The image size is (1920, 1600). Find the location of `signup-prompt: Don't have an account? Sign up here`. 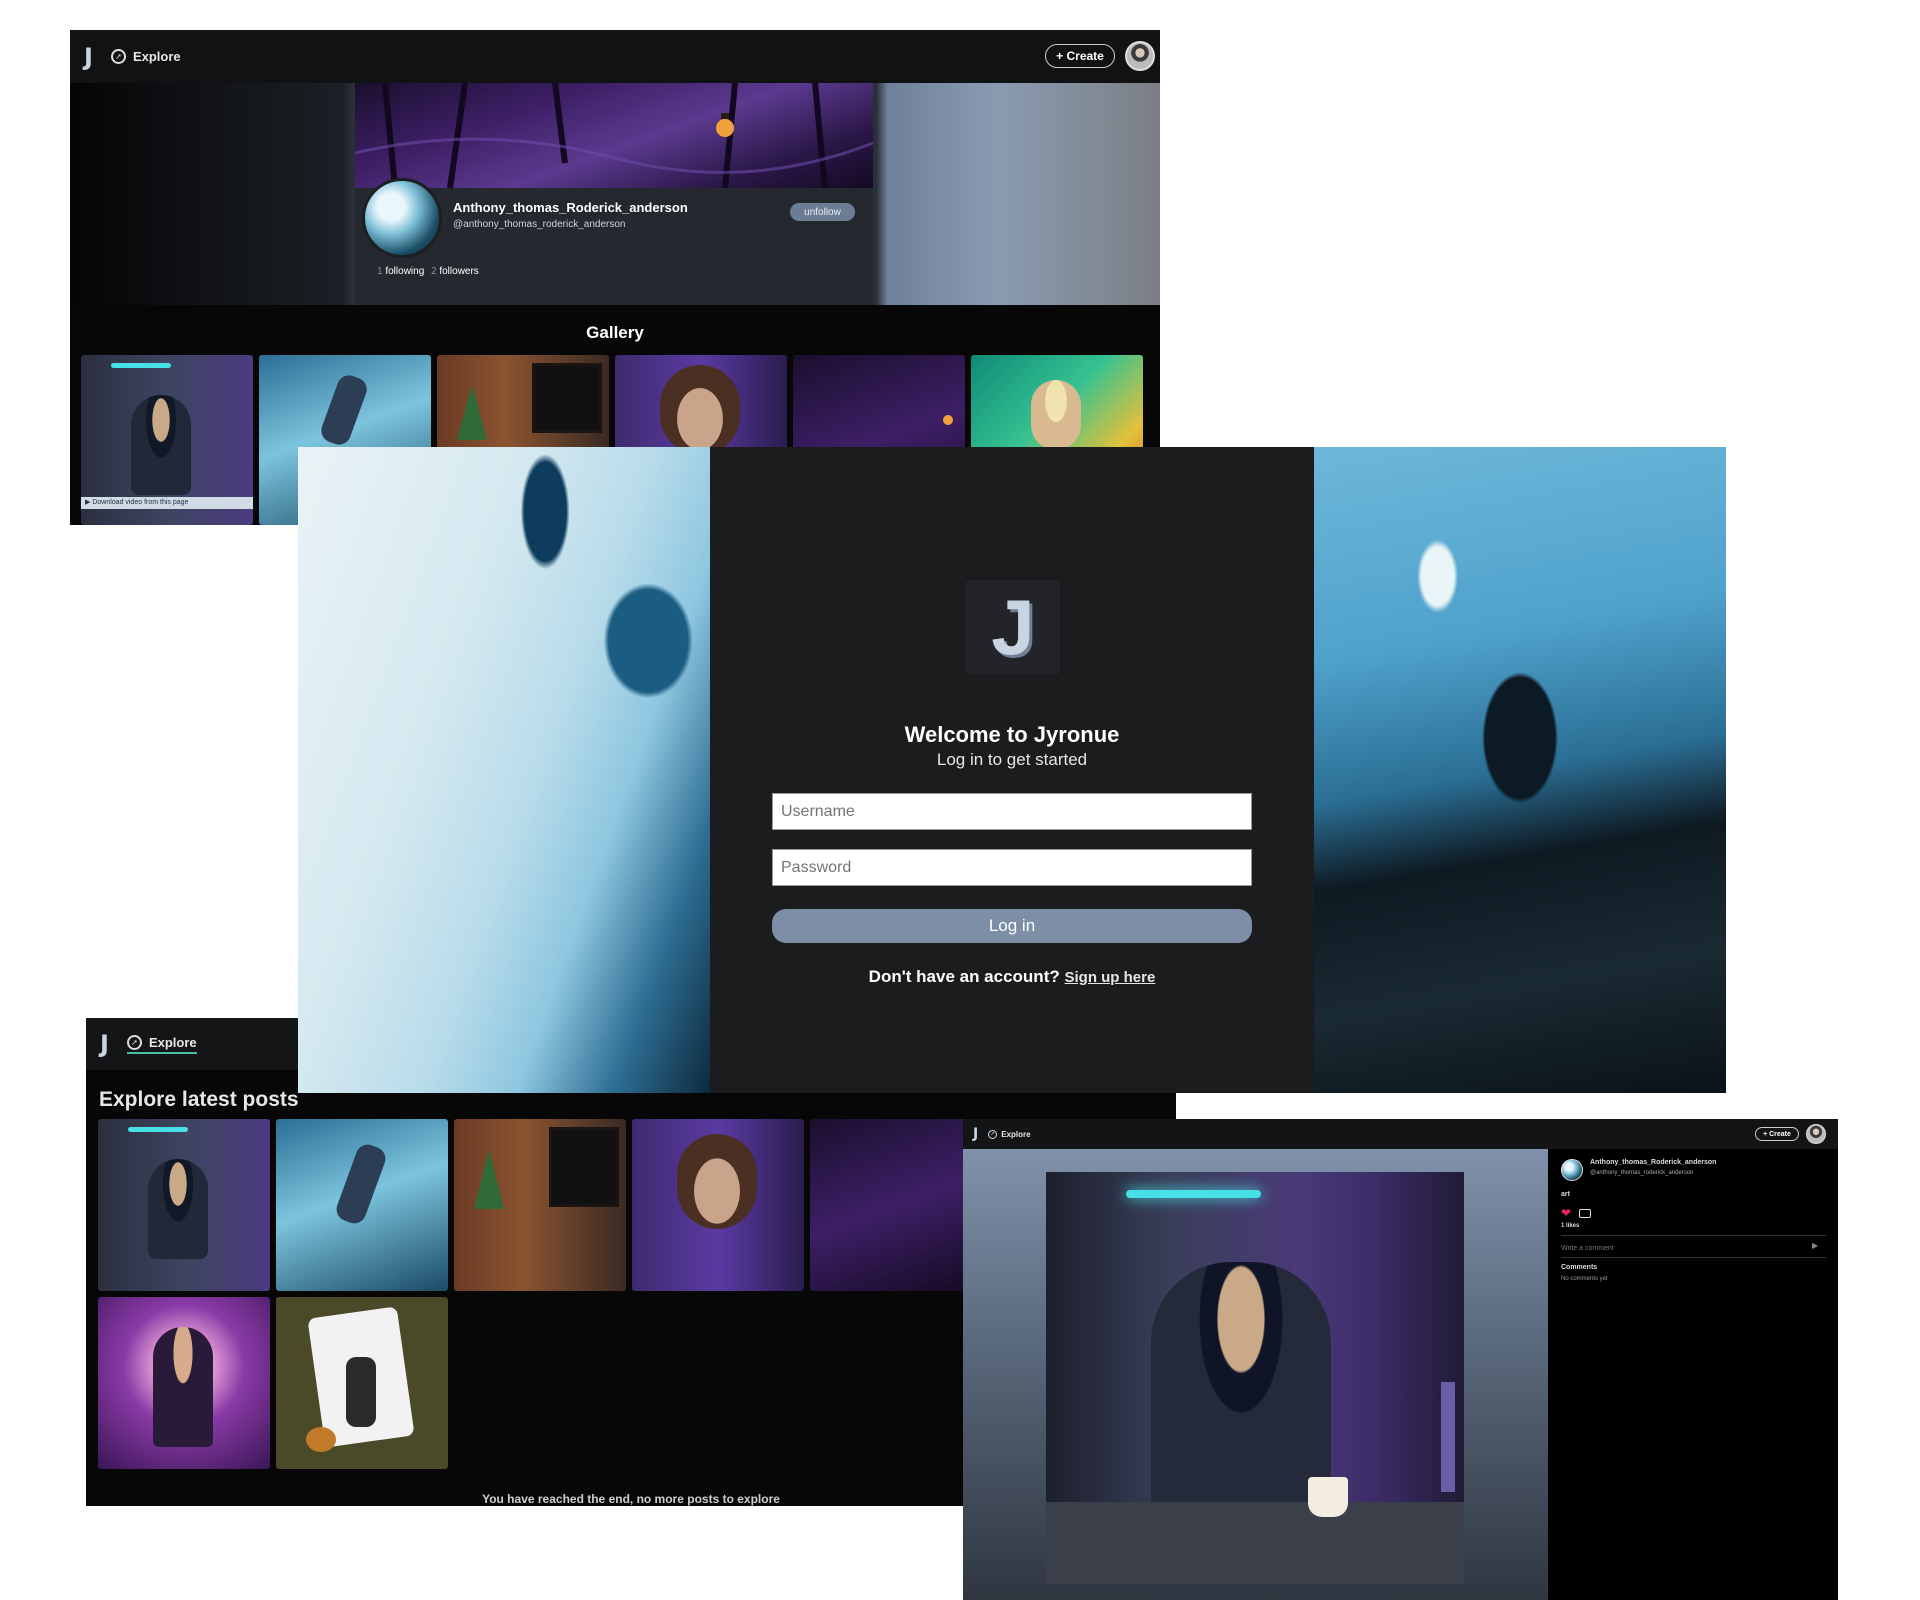

signup-prompt: Don't have an account? Sign up here is located at coordinates (1012, 977).